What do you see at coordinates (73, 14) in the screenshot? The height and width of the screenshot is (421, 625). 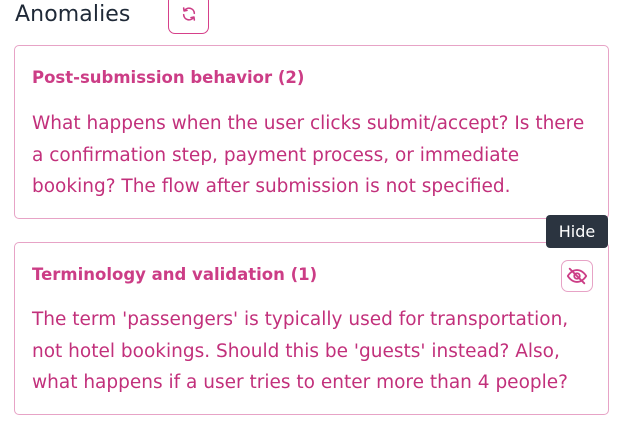 I see `section-title: Anomalies` at bounding box center [73, 14].